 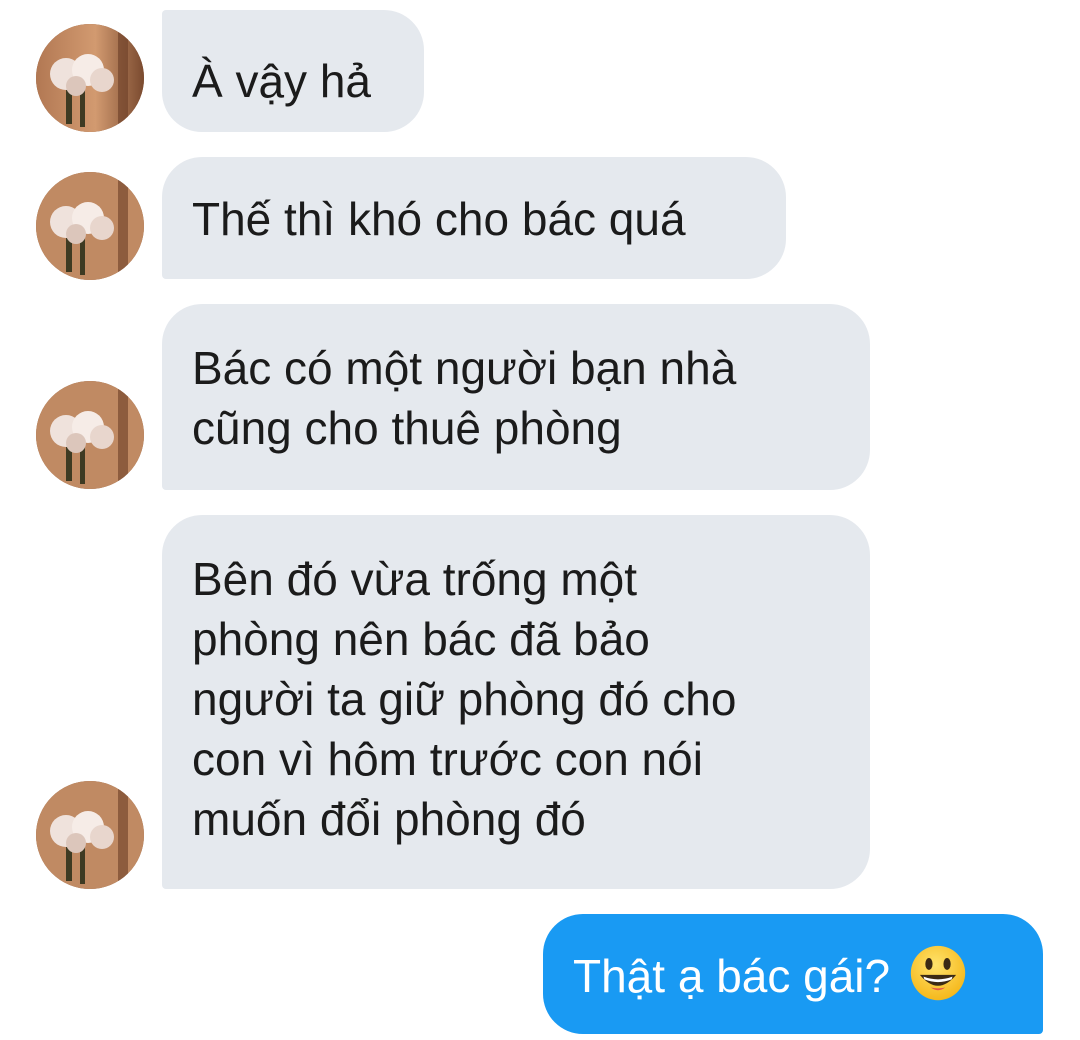 What do you see at coordinates (938, 973) in the screenshot?
I see `grinning-face-emoji-icon` at bounding box center [938, 973].